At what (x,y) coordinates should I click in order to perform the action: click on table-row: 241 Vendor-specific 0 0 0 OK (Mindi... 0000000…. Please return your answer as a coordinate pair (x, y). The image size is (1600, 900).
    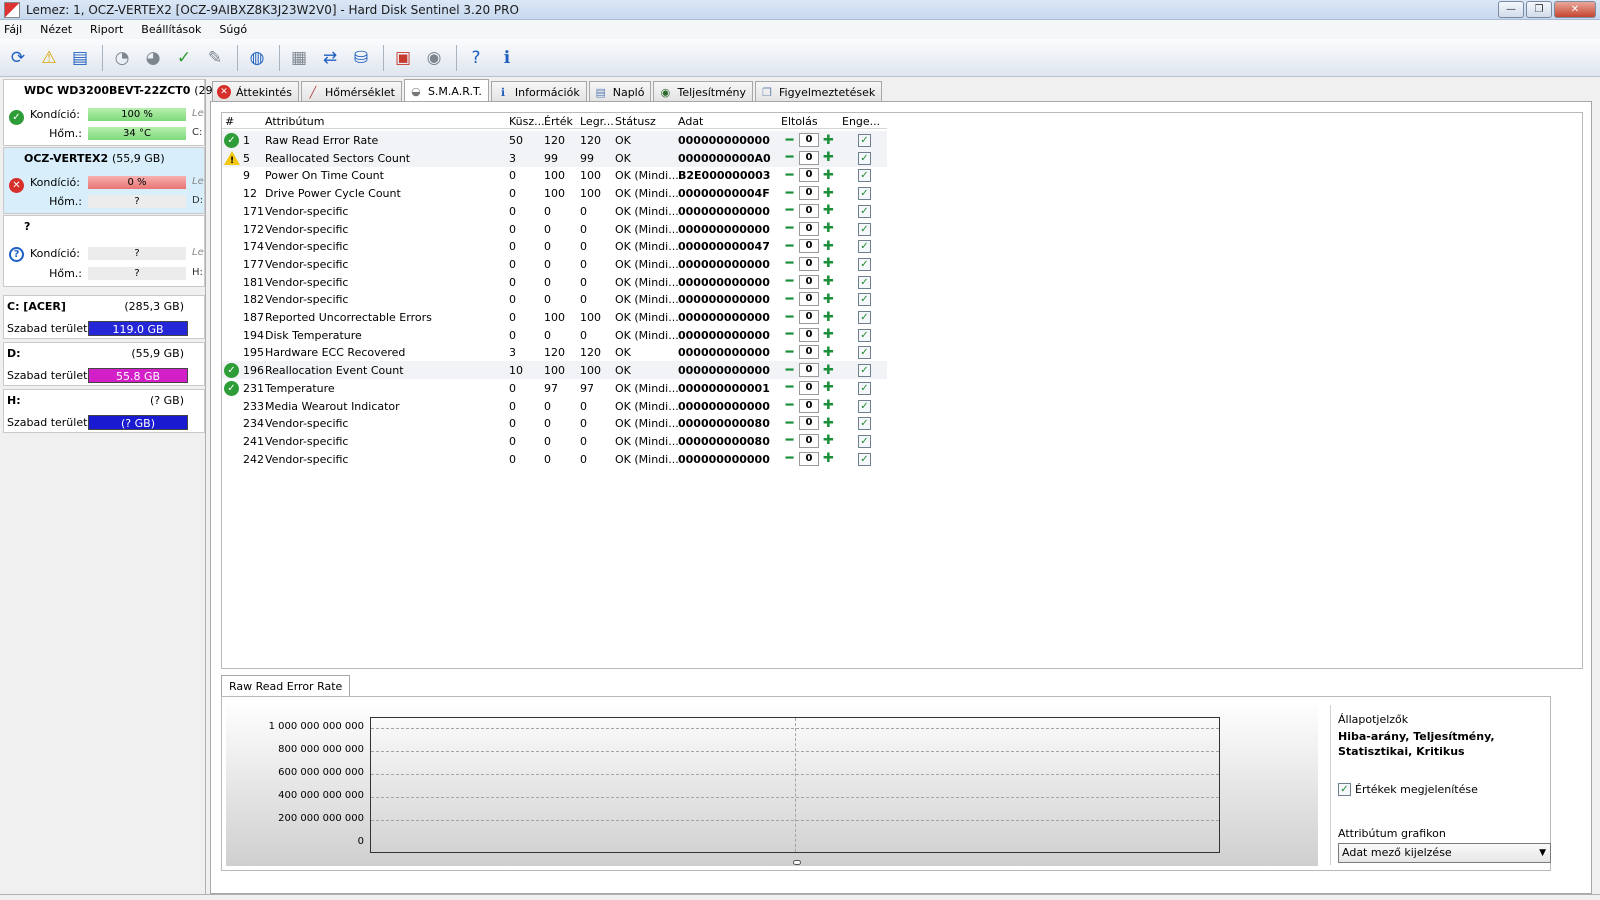
    Looking at the image, I should click on (554, 441).